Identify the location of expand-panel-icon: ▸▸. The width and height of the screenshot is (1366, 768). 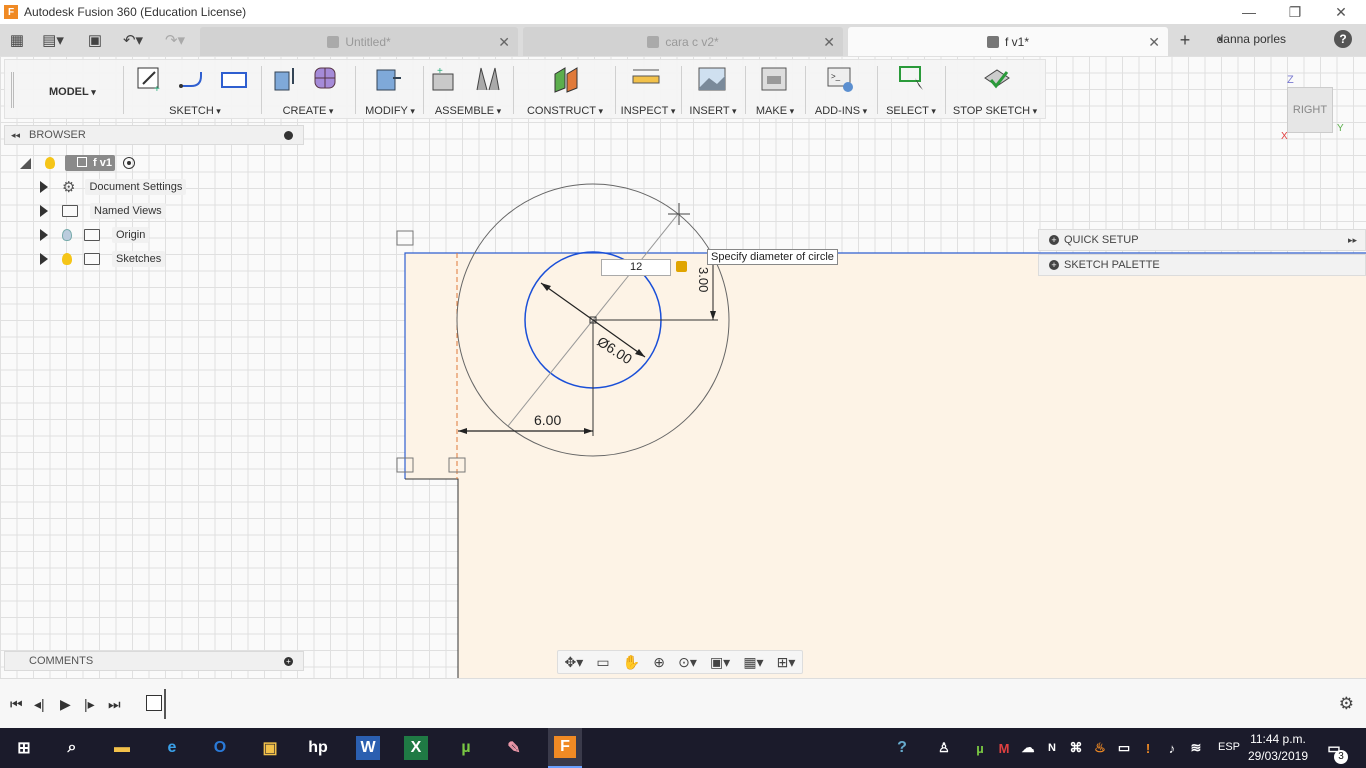
(1352, 240).